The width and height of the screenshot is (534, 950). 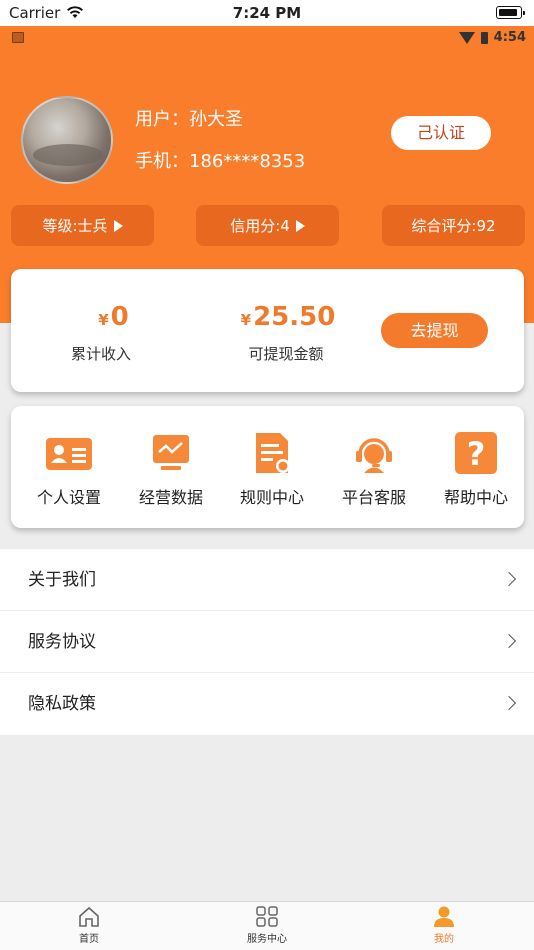 I want to click on income-card: ¥0 累计收入 ¥25.50 可提现金额 去提现, so click(x=267, y=330).